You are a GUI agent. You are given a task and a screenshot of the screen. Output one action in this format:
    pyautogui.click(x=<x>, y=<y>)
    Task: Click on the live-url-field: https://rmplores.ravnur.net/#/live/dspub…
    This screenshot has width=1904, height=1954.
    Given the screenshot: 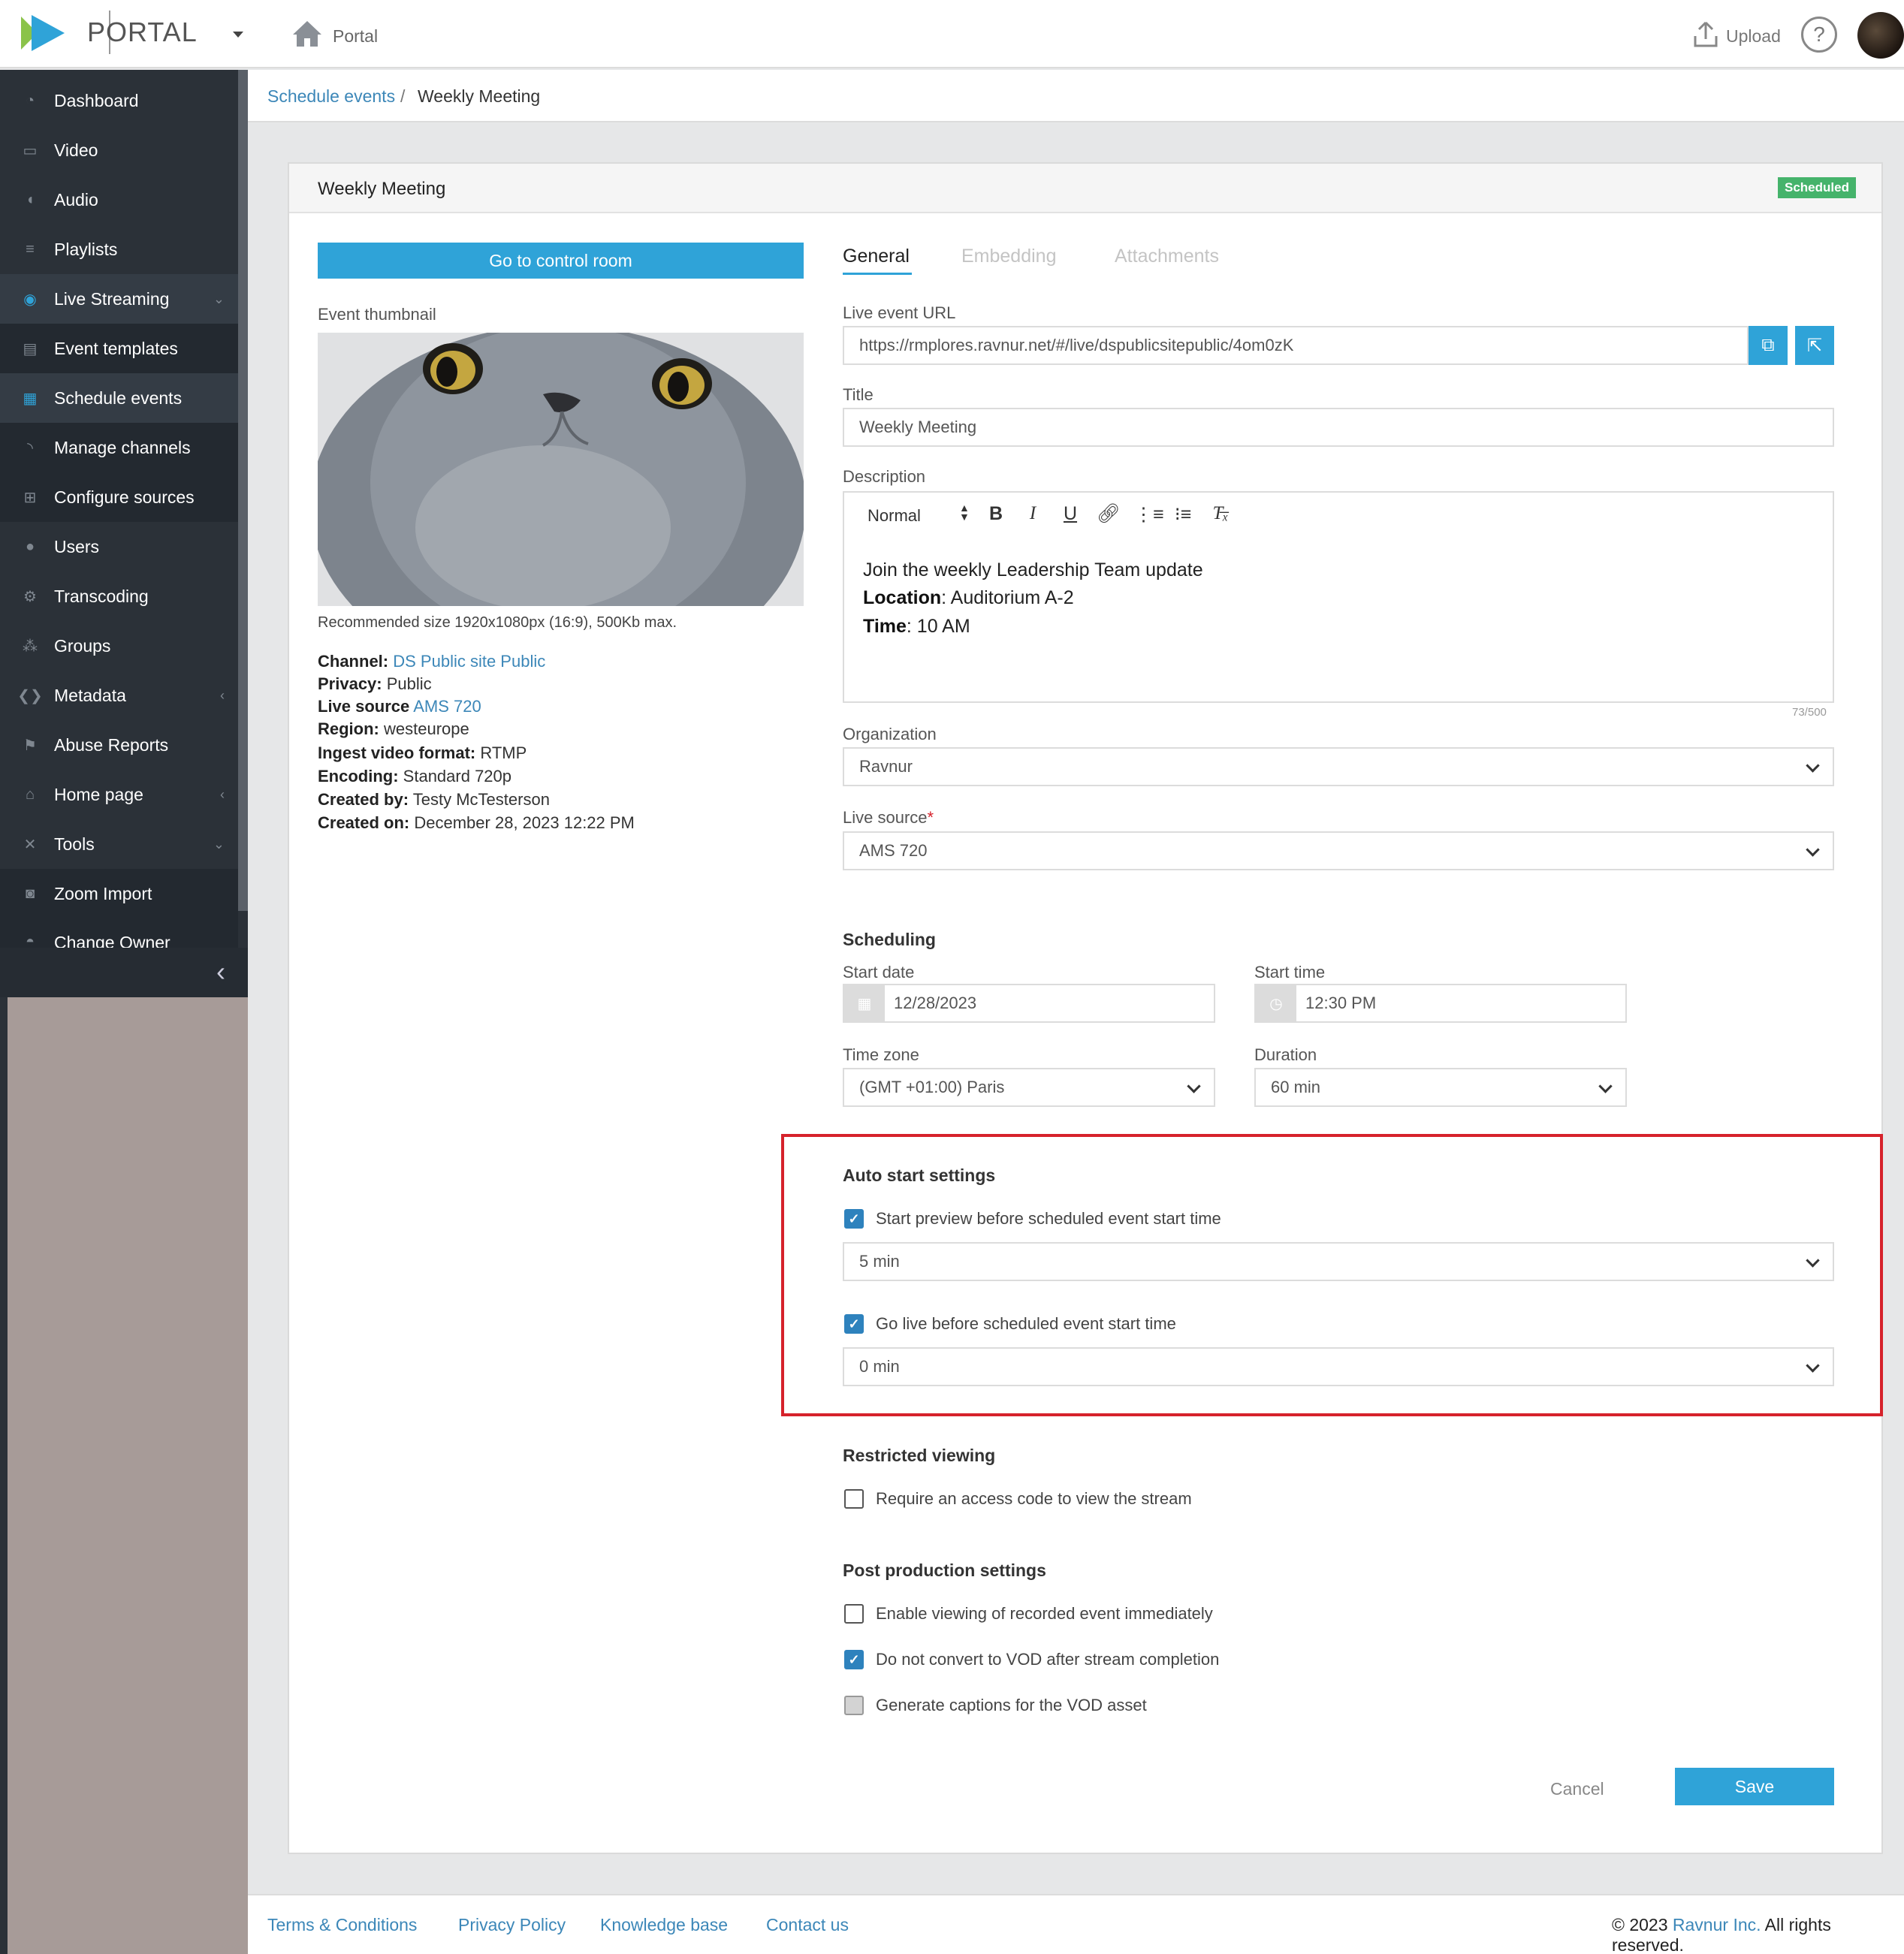 What is the action you would take?
    pyautogui.click(x=1296, y=346)
    